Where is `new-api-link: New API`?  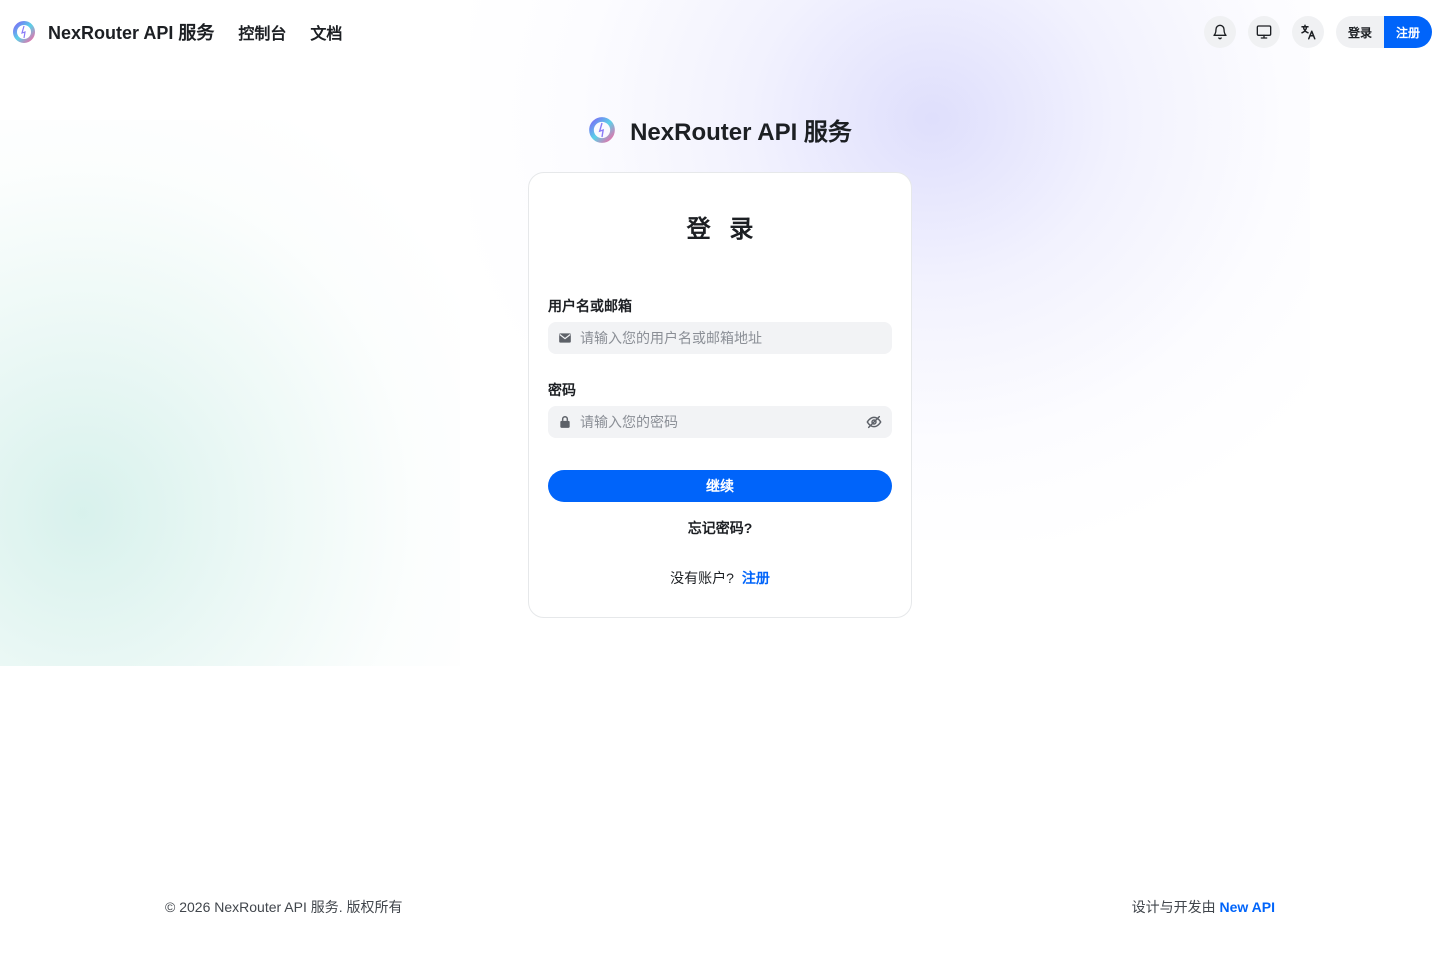 new-api-link: New API is located at coordinates (1248, 907).